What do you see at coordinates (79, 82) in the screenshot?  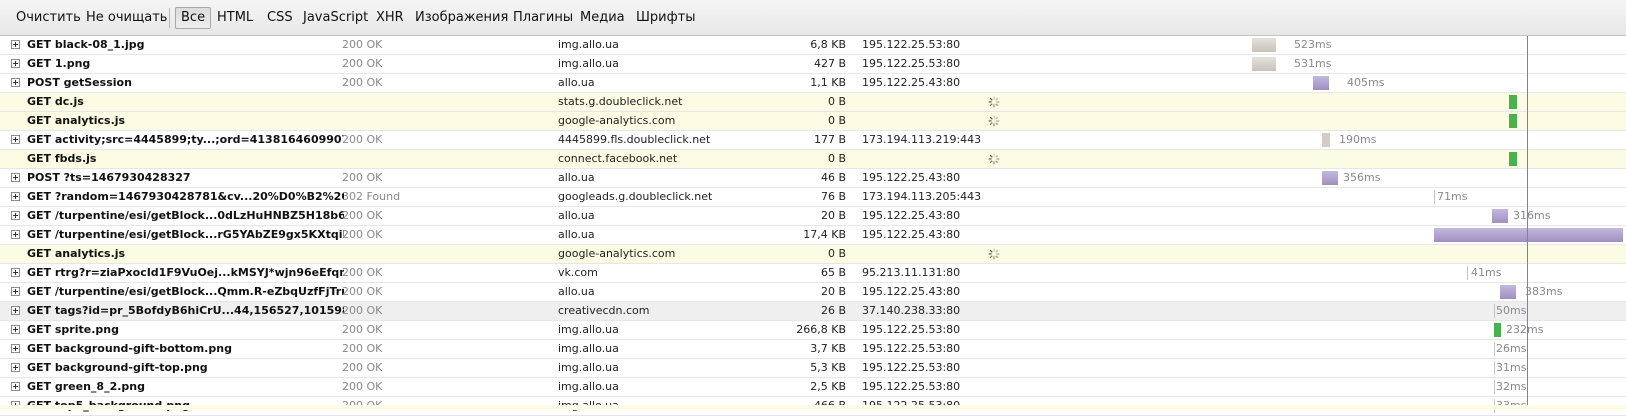 I see `request-url: POST getSession` at bounding box center [79, 82].